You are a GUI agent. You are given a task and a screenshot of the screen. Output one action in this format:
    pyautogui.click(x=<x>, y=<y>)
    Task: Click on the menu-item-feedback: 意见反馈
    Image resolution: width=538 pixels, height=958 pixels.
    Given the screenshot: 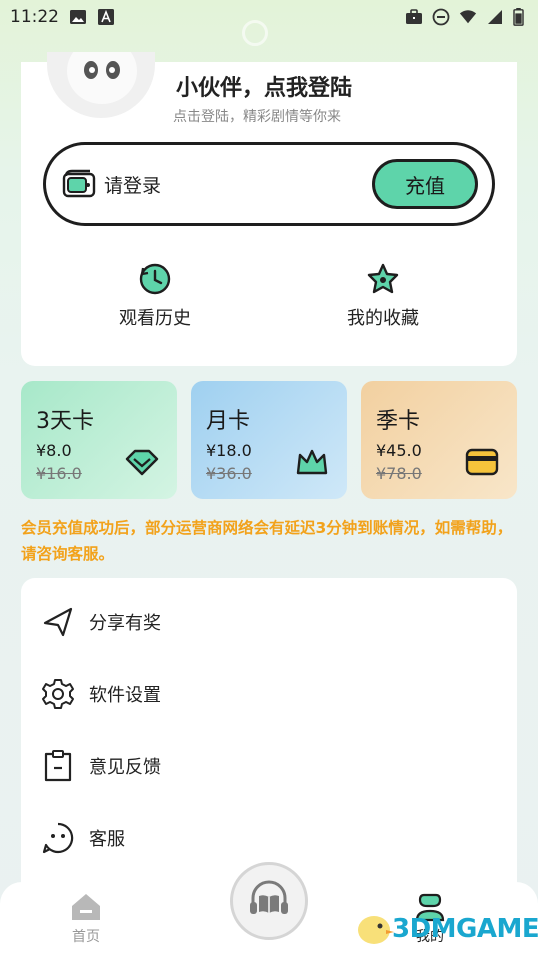 What is the action you would take?
    pyautogui.click(x=269, y=766)
    